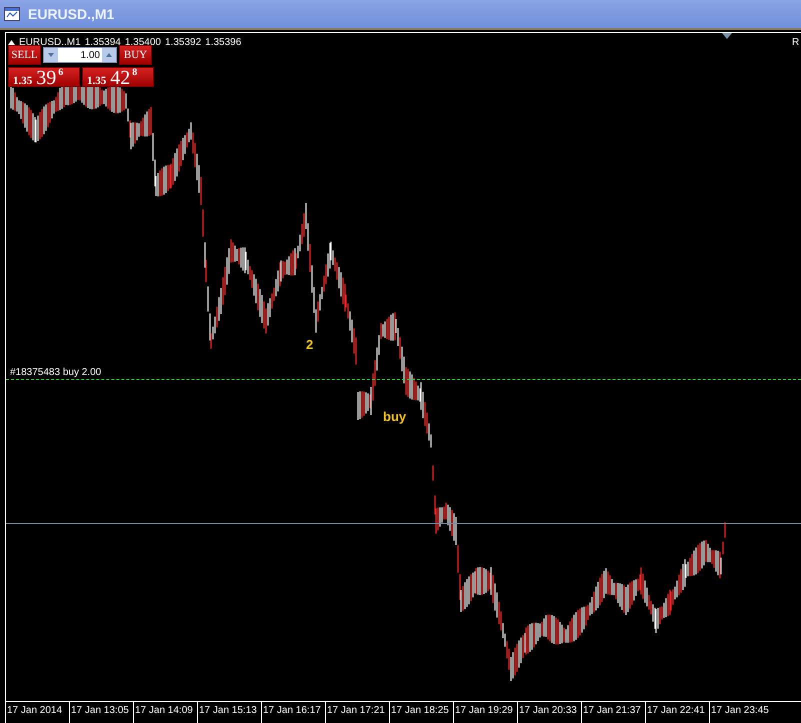 The image size is (801, 723). What do you see at coordinates (357, 712) in the screenshot?
I see `time-label: 17 Jan 17:21` at bounding box center [357, 712].